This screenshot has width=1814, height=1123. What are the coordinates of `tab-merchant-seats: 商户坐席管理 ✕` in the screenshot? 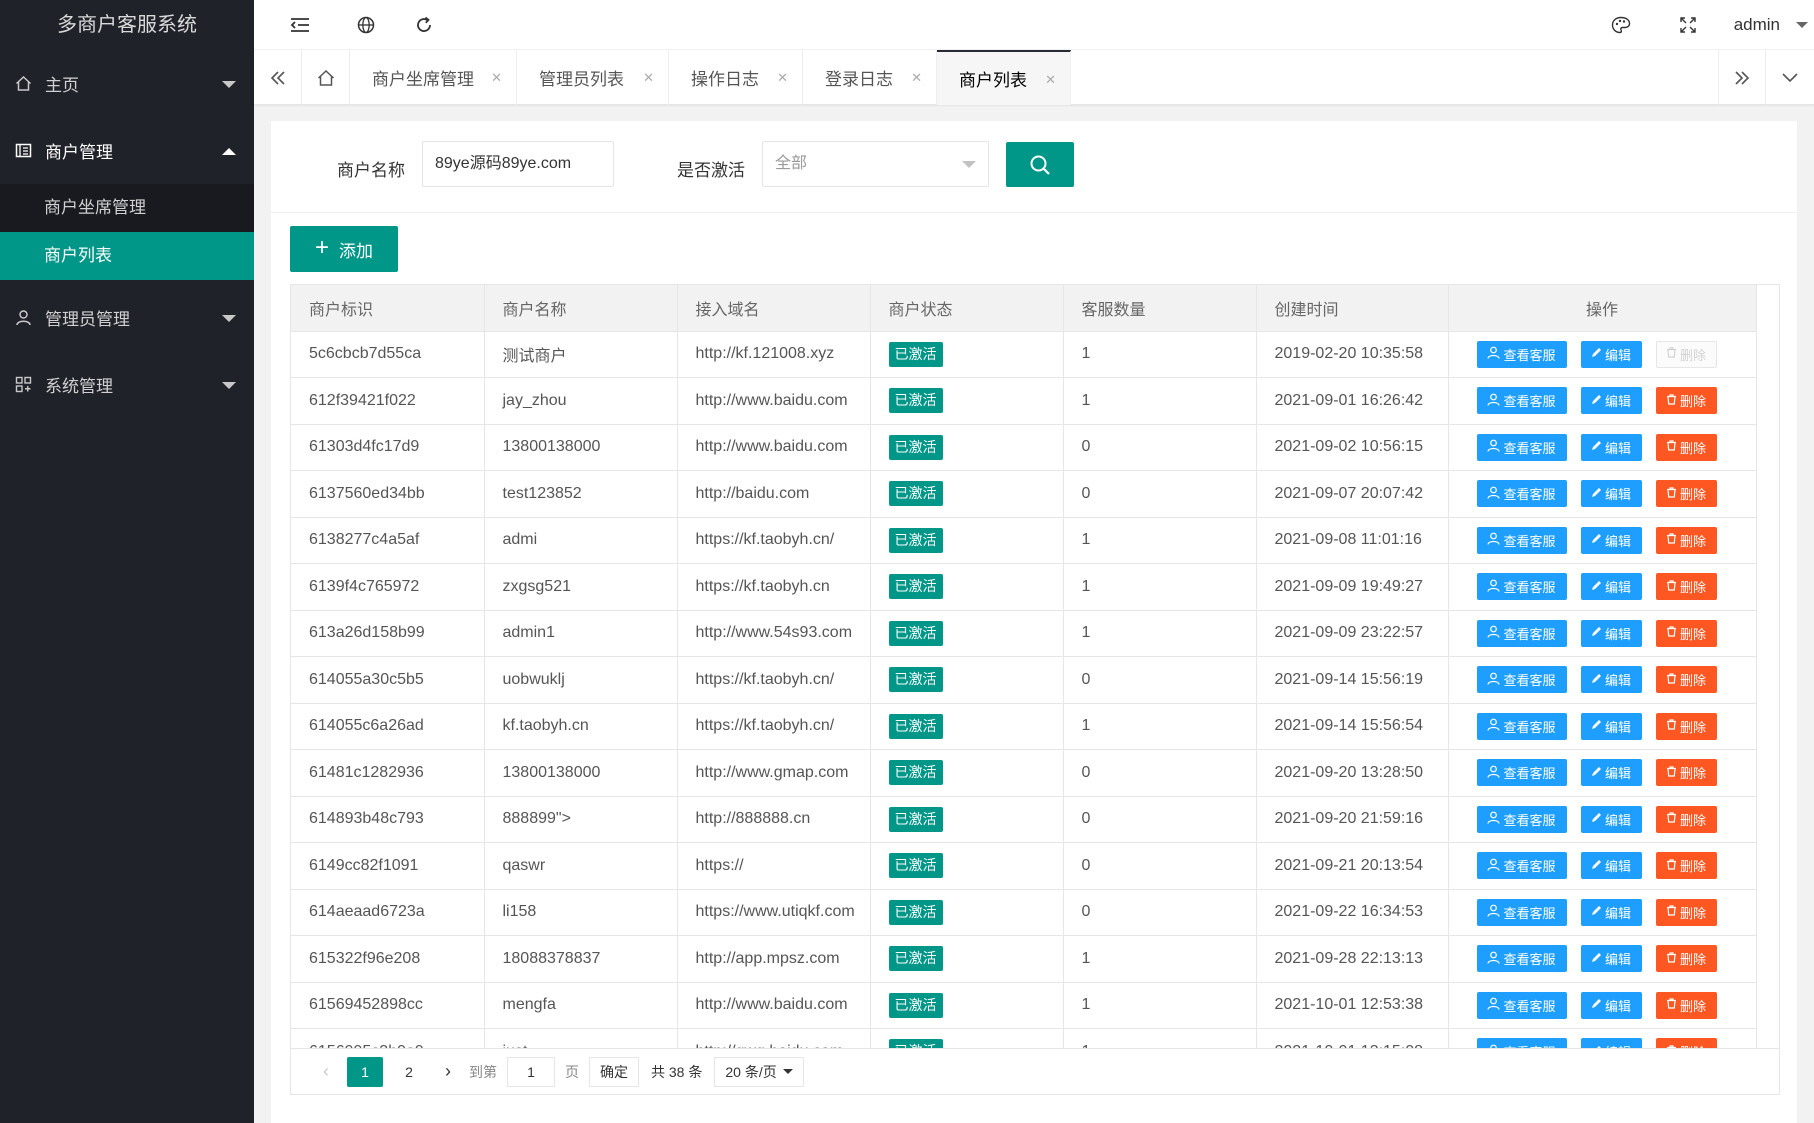 It's located at (433, 77).